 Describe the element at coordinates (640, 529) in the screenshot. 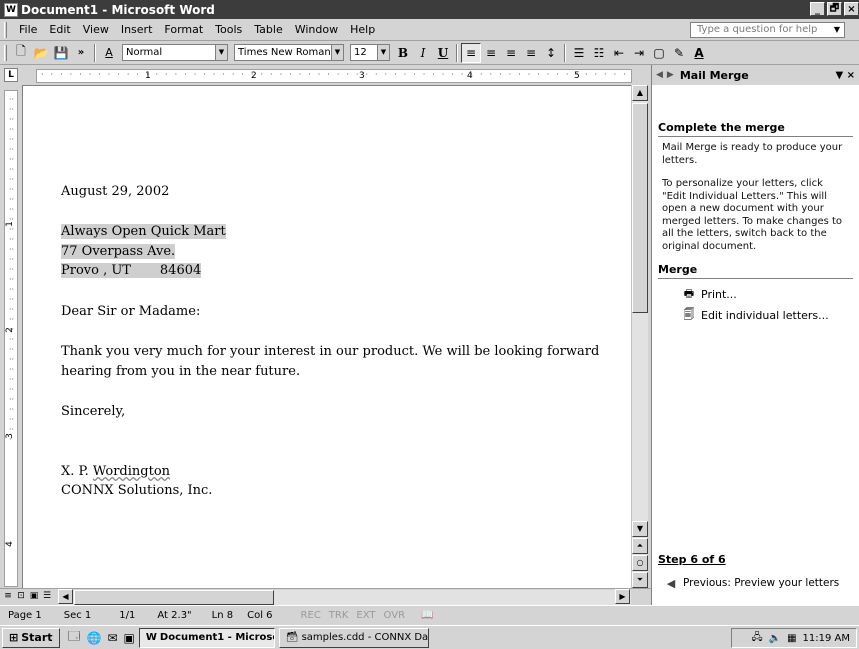

I see `scroll-down-icon: ▼` at that location.